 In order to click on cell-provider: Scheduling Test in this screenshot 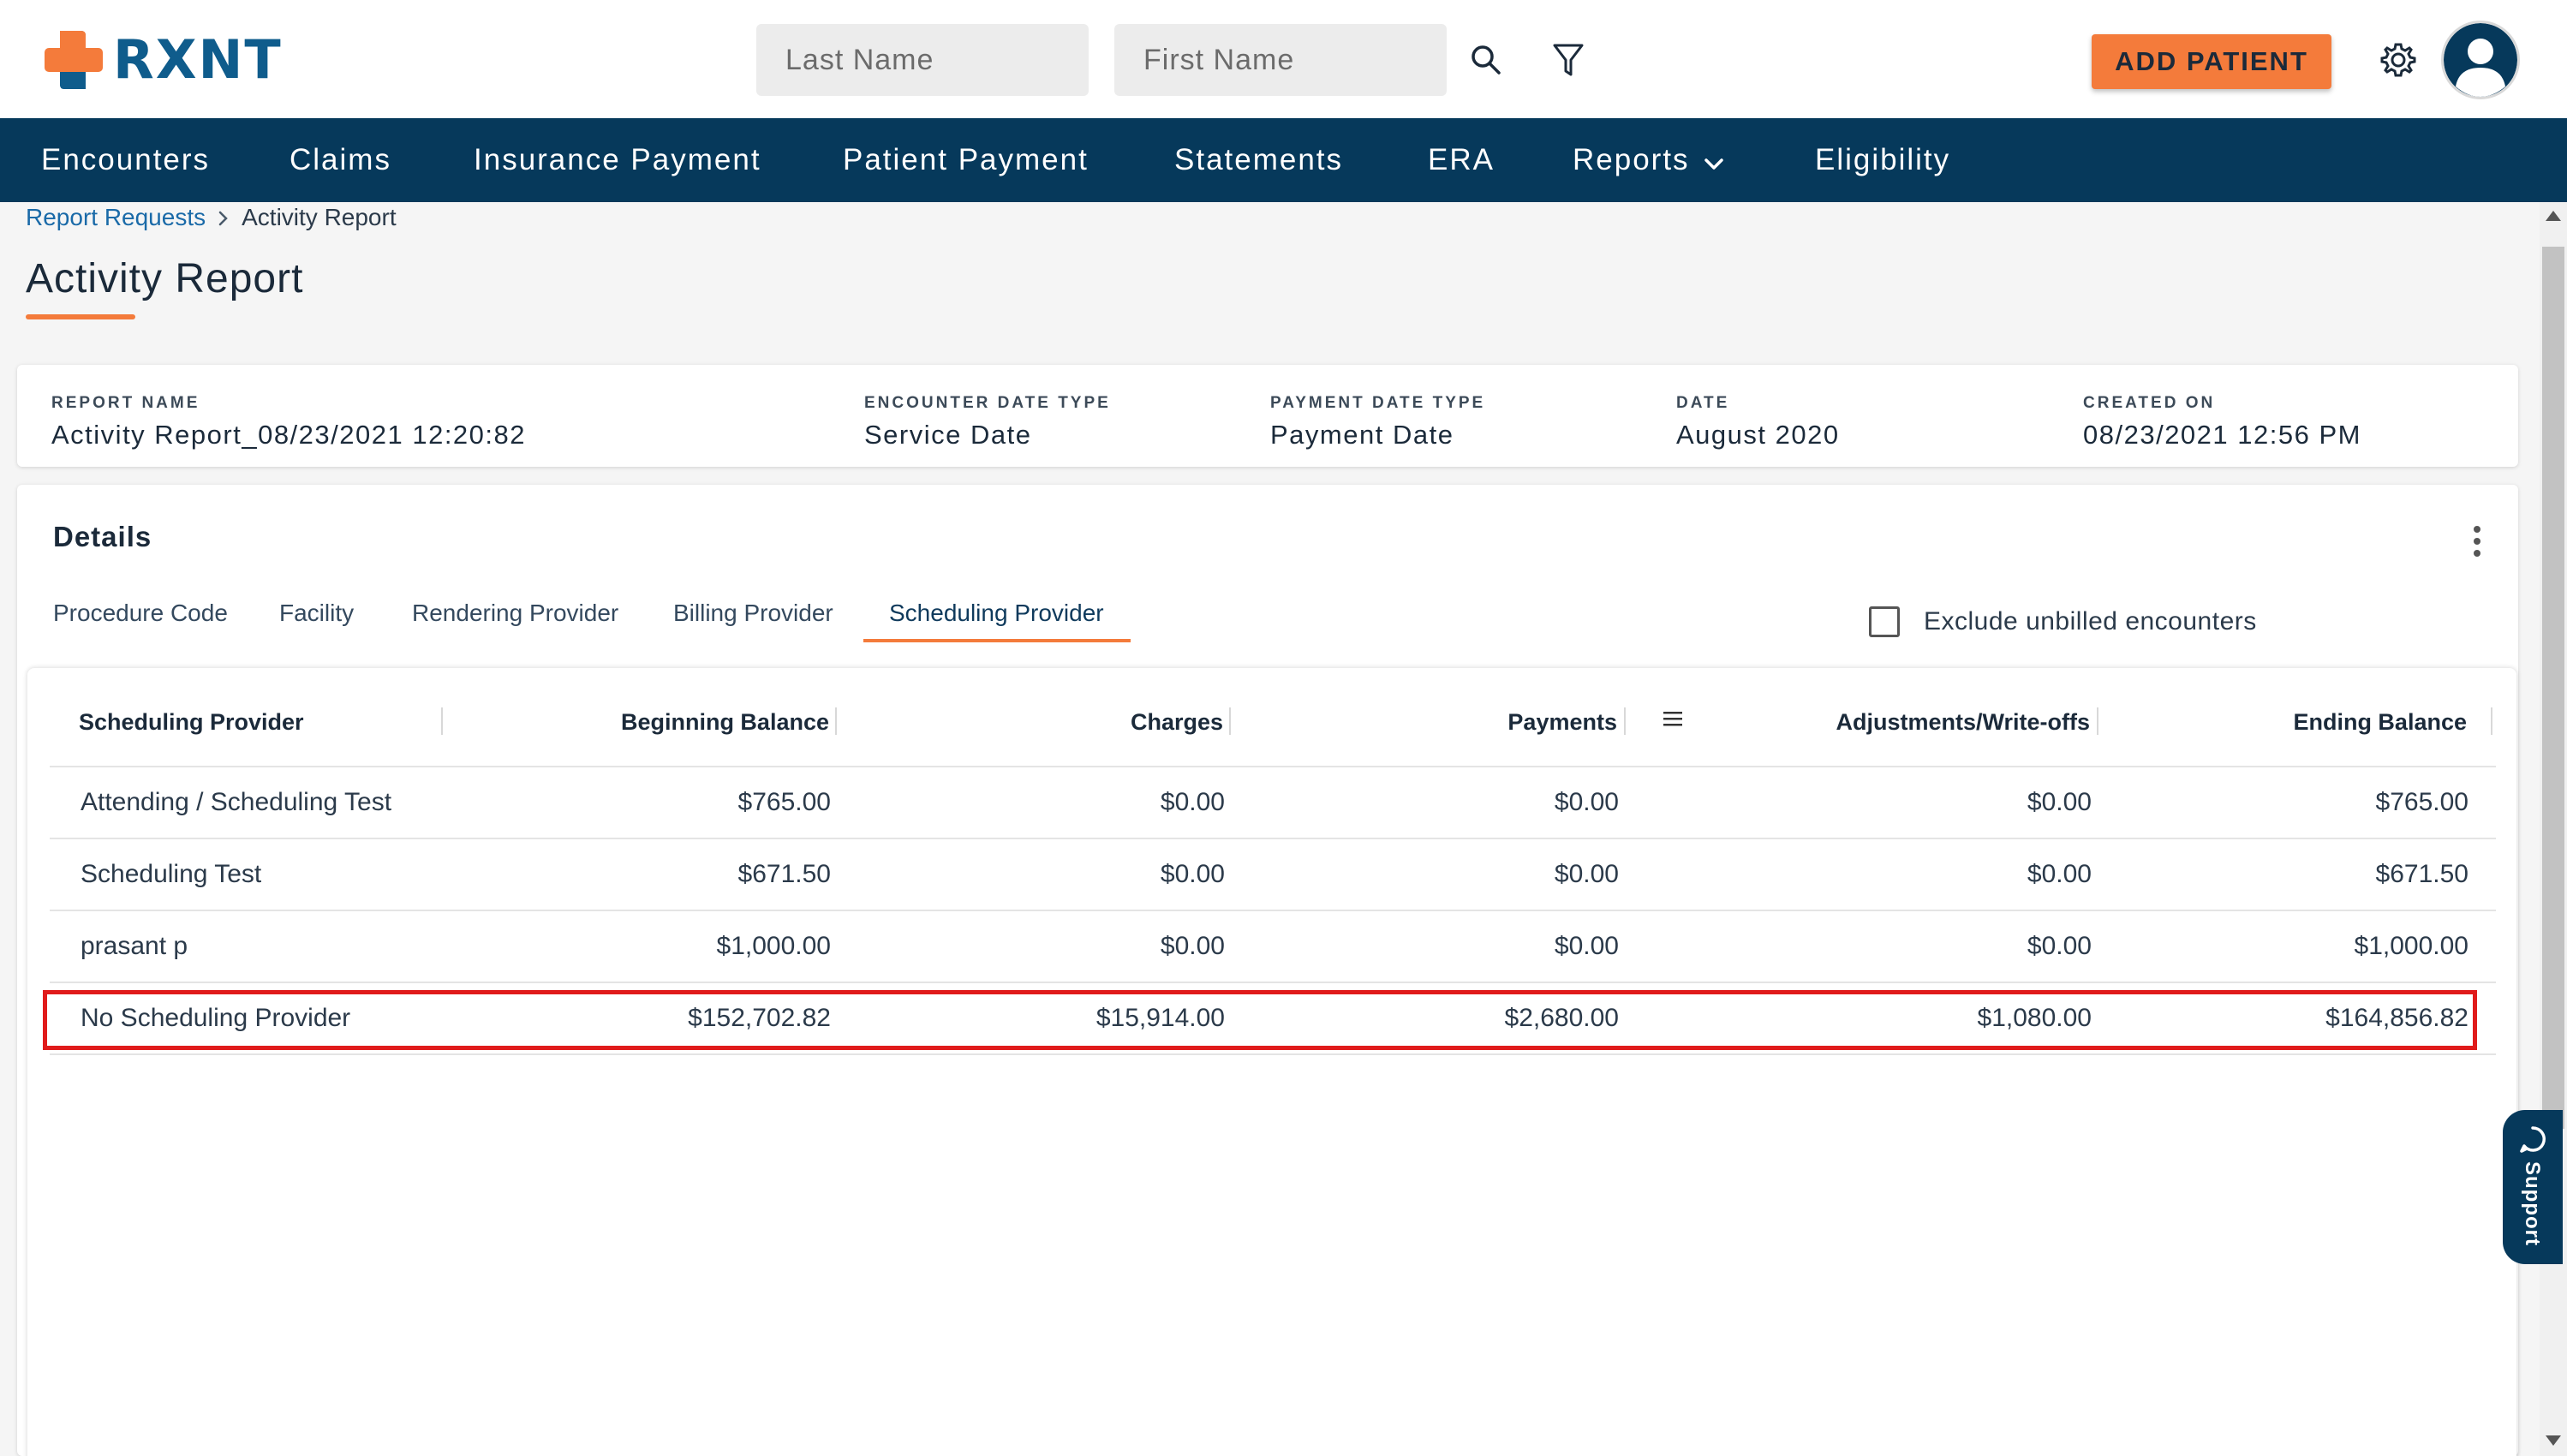, I will do `click(171, 874)`.